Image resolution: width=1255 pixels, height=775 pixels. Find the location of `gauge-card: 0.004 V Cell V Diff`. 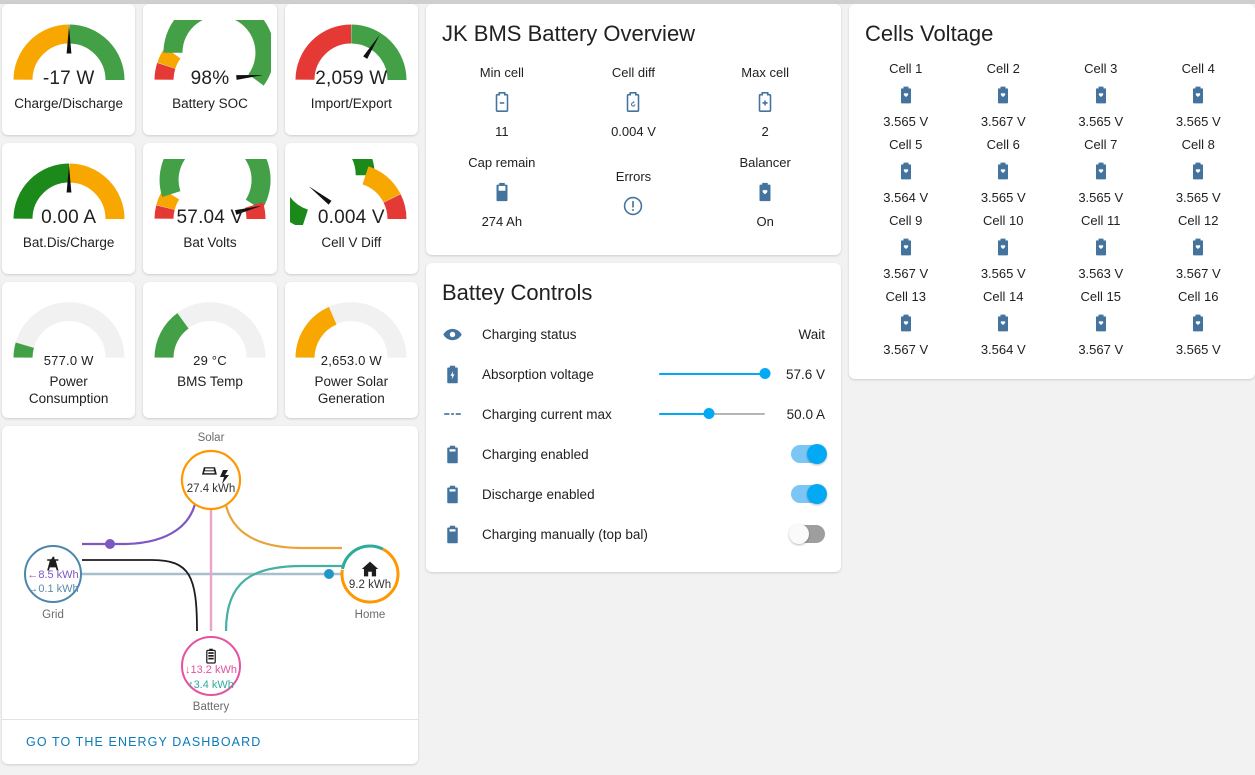

gauge-card: 0.004 V Cell V Diff is located at coordinates (351, 208).